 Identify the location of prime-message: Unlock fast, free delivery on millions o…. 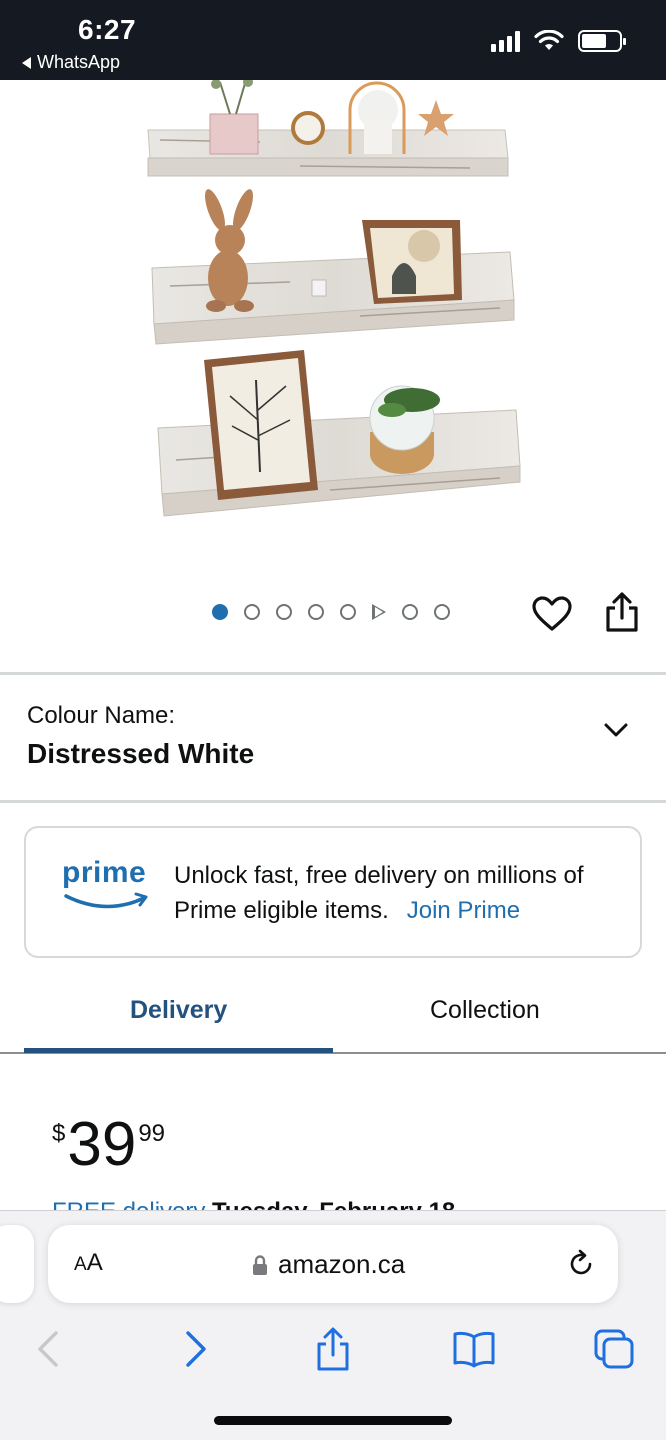
(399, 893).